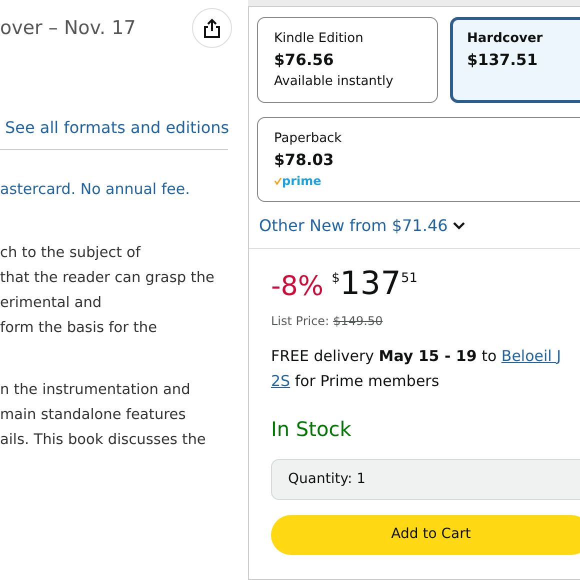 The height and width of the screenshot is (580, 580). I want to click on share-button, so click(212, 28).